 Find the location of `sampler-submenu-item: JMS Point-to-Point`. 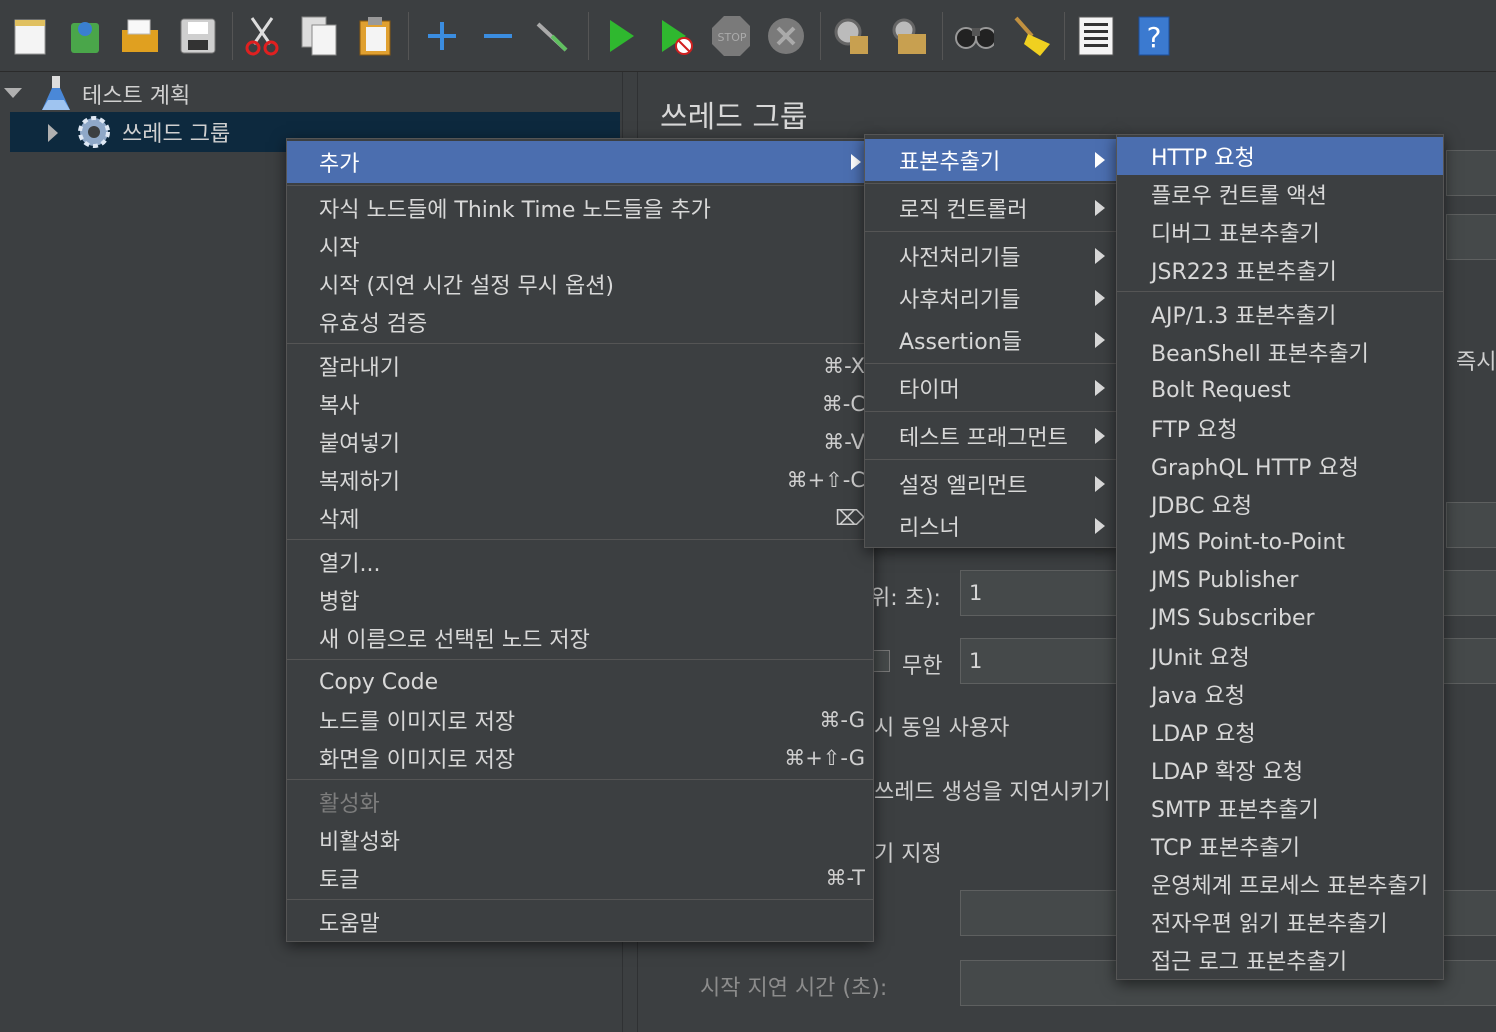

sampler-submenu-item: JMS Point-to-Point is located at coordinates (1280, 542).